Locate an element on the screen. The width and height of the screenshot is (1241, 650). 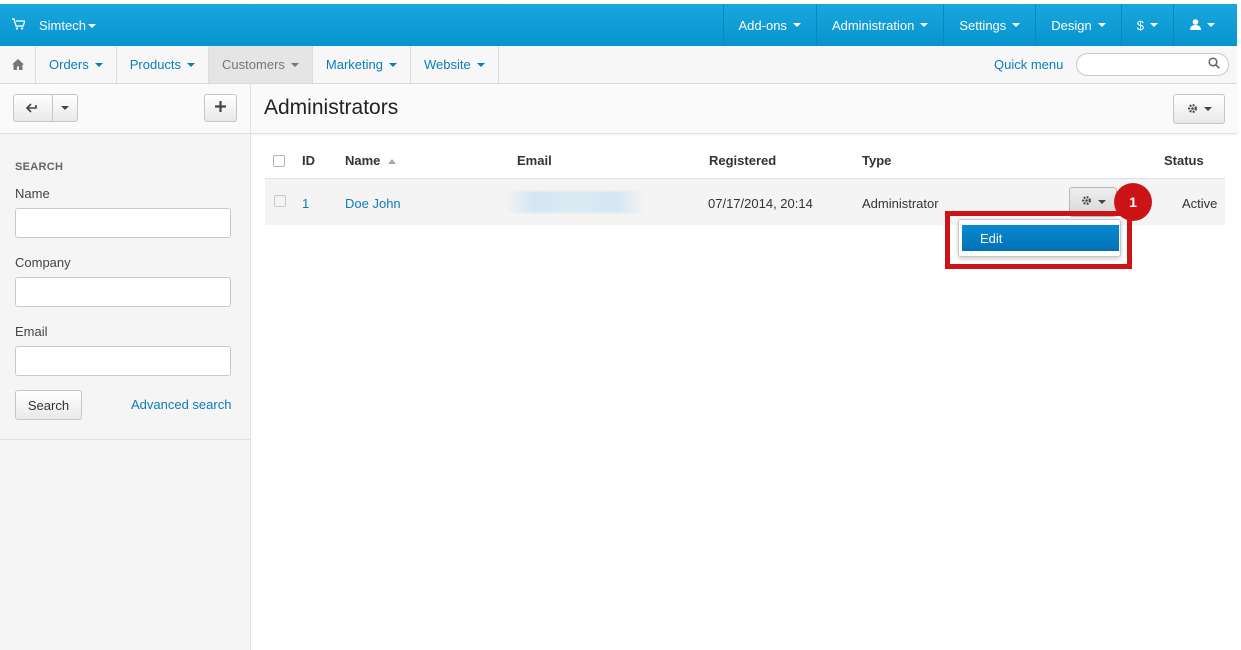
brand-label: Simtech is located at coordinates (62, 25).